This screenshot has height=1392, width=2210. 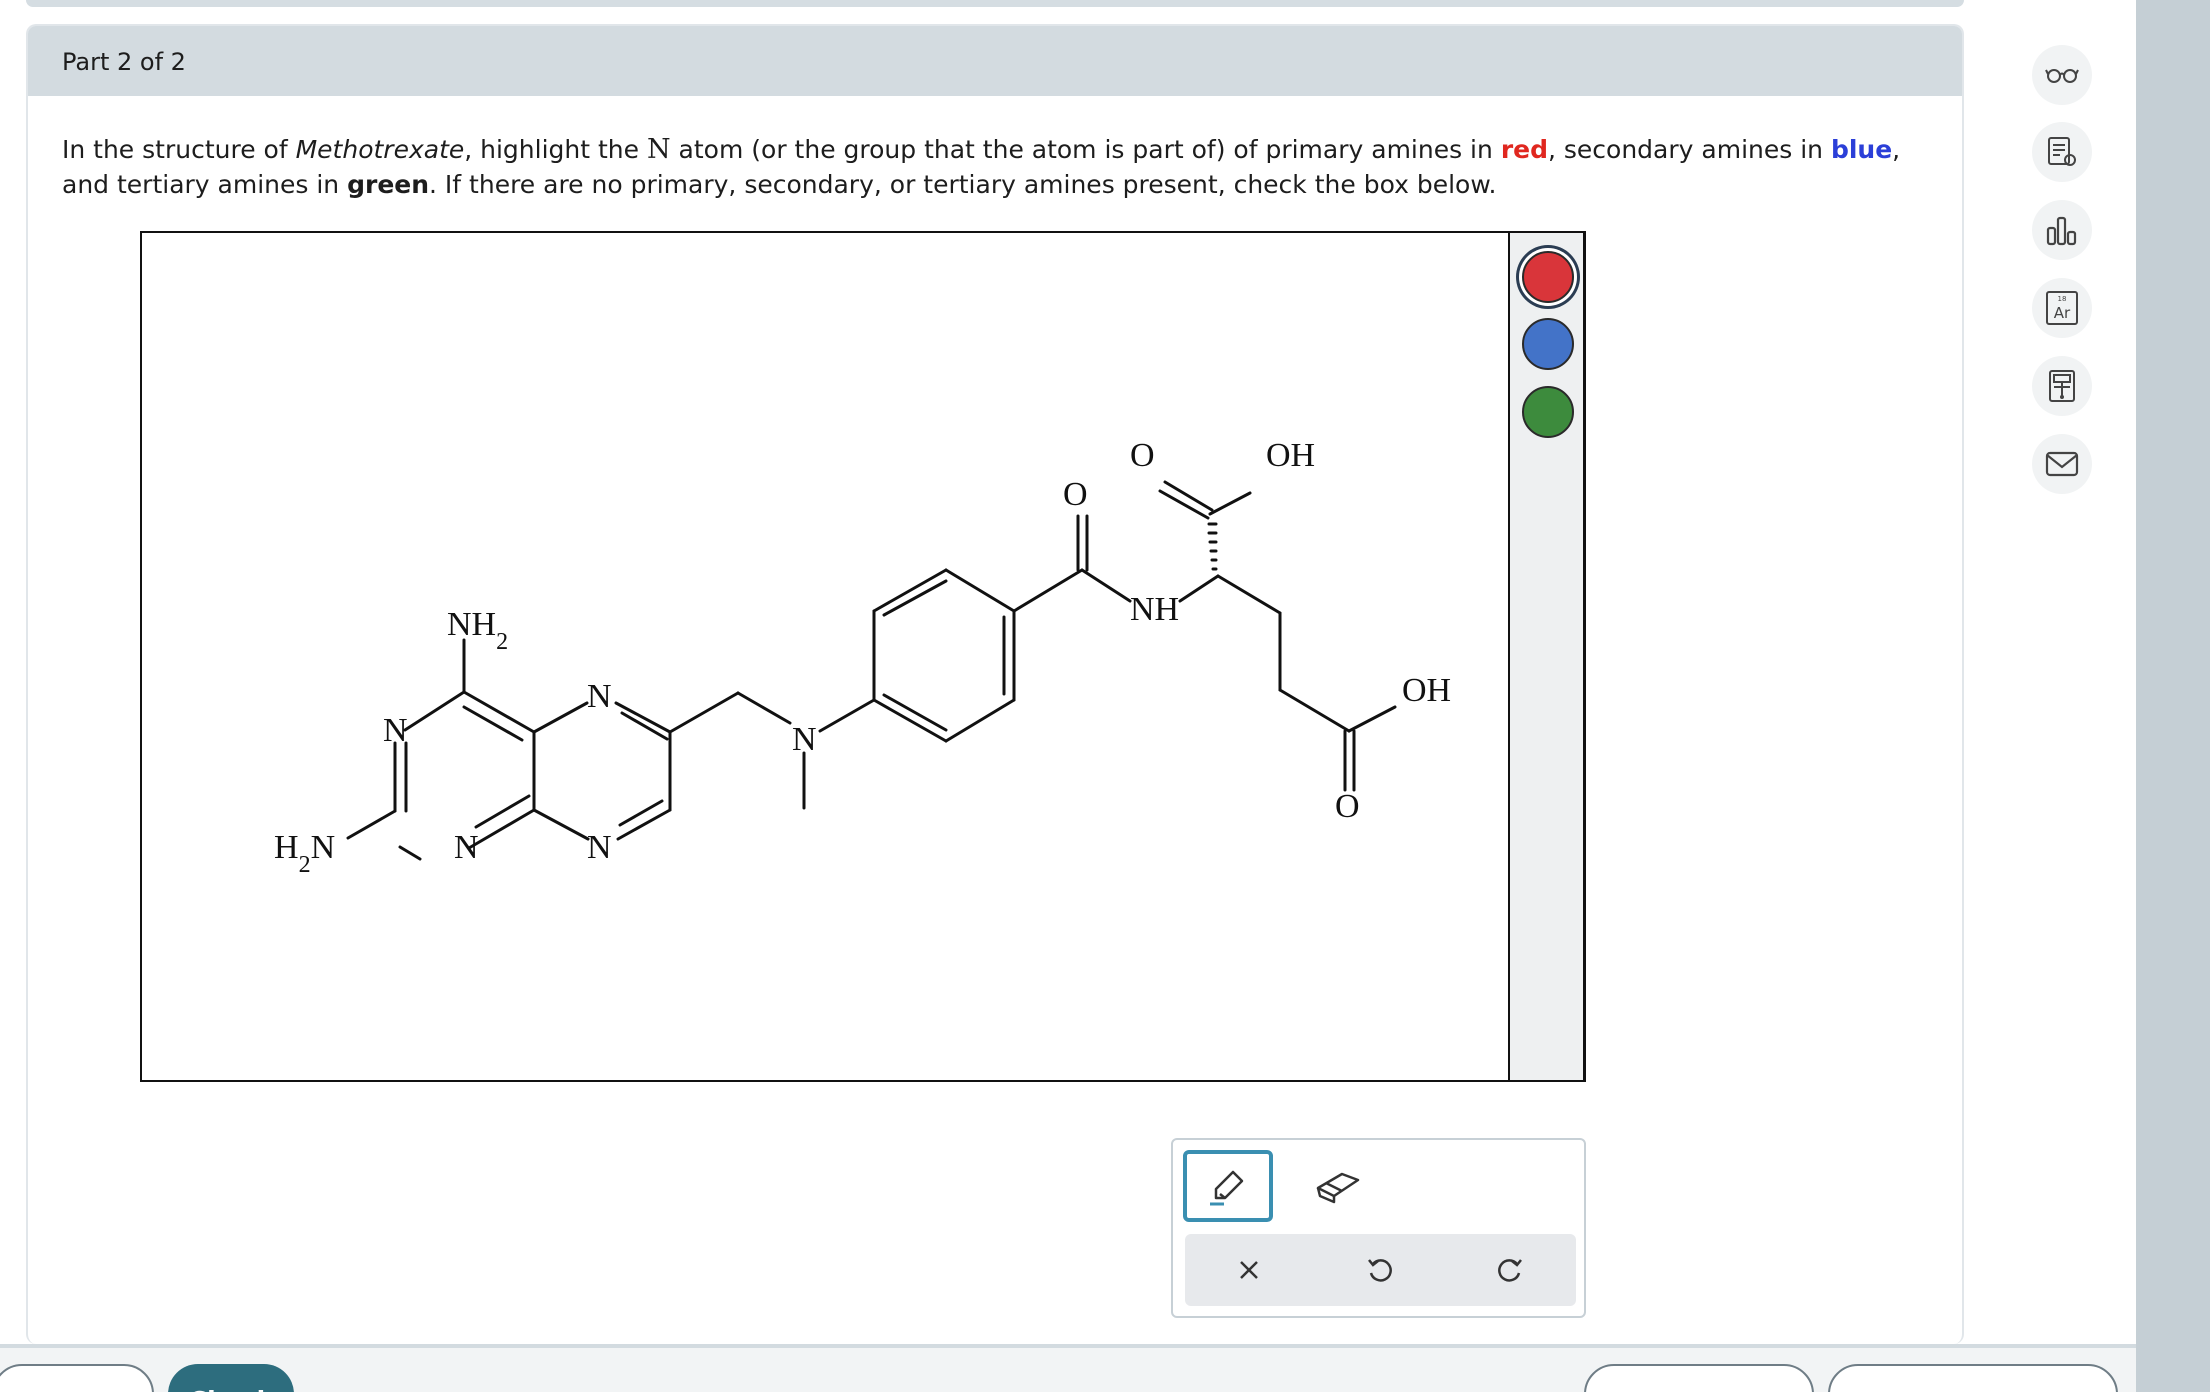 I want to click on prompt-text: In the structure of, so click(x=179, y=149).